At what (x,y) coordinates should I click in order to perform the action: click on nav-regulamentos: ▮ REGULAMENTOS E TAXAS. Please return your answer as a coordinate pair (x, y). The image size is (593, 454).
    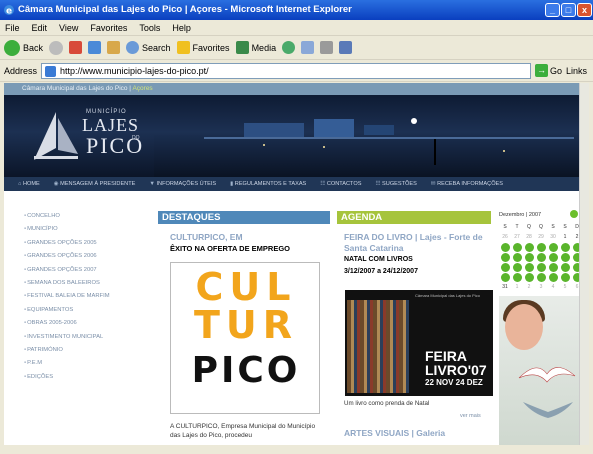
    Looking at the image, I should click on (268, 184).